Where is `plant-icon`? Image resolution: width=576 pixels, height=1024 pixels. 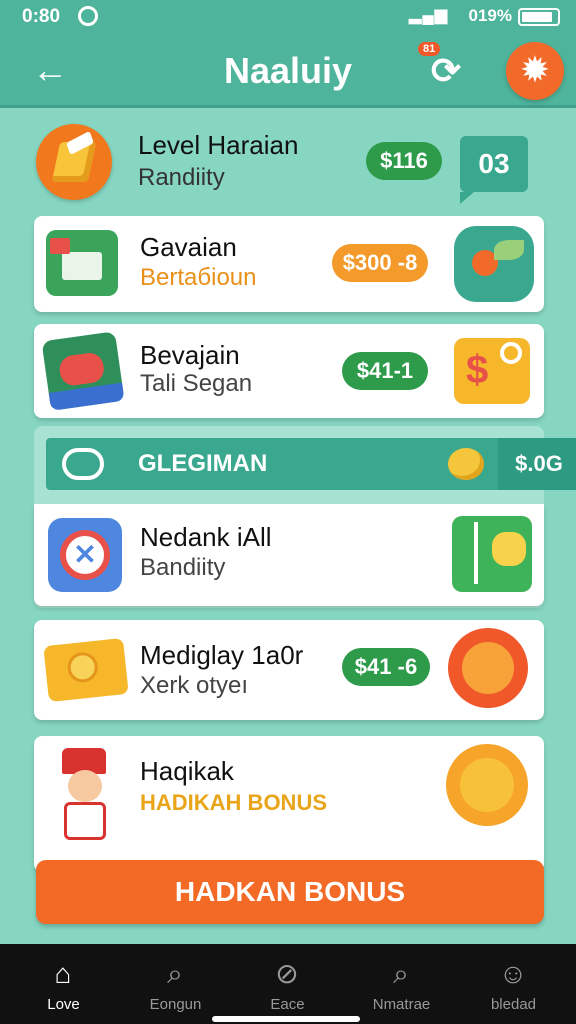 plant-icon is located at coordinates (492, 554).